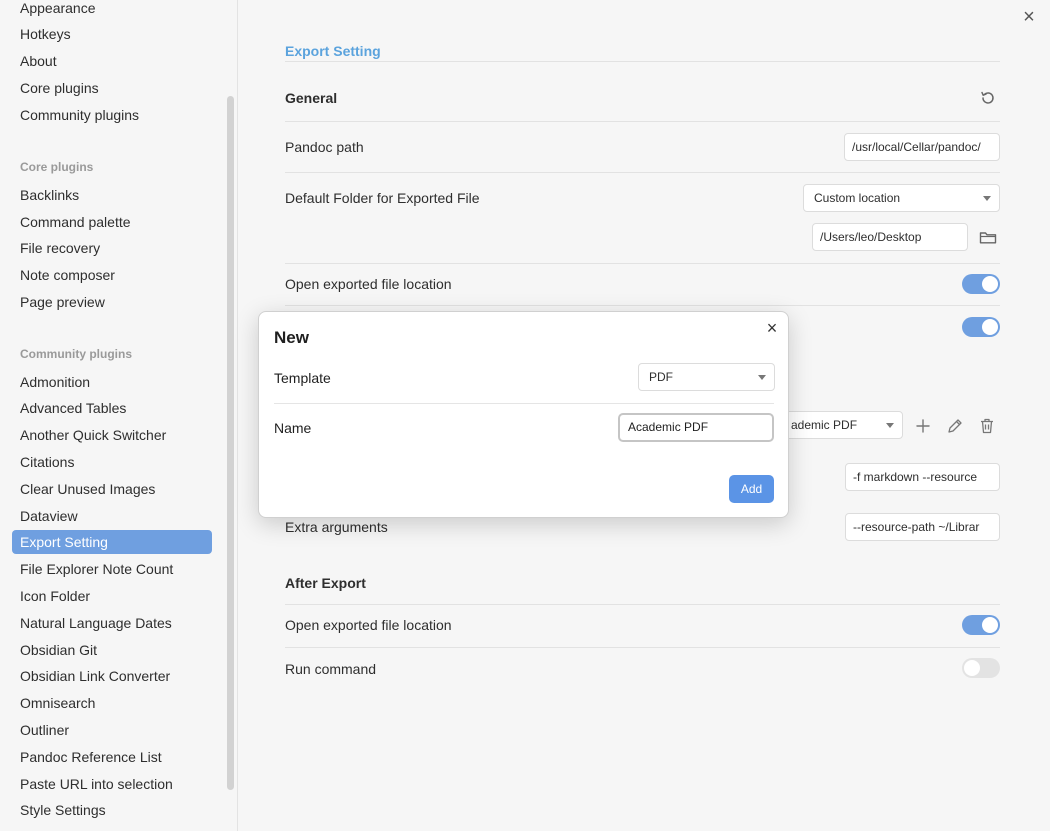  Describe the element at coordinates (706, 377) in the screenshot. I see `template-dropdown: PDF` at that location.